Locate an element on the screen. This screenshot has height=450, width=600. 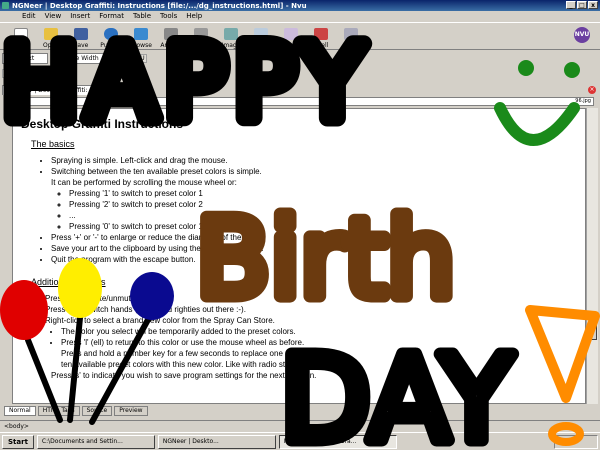
form-icon is located at coordinates (291, 34).